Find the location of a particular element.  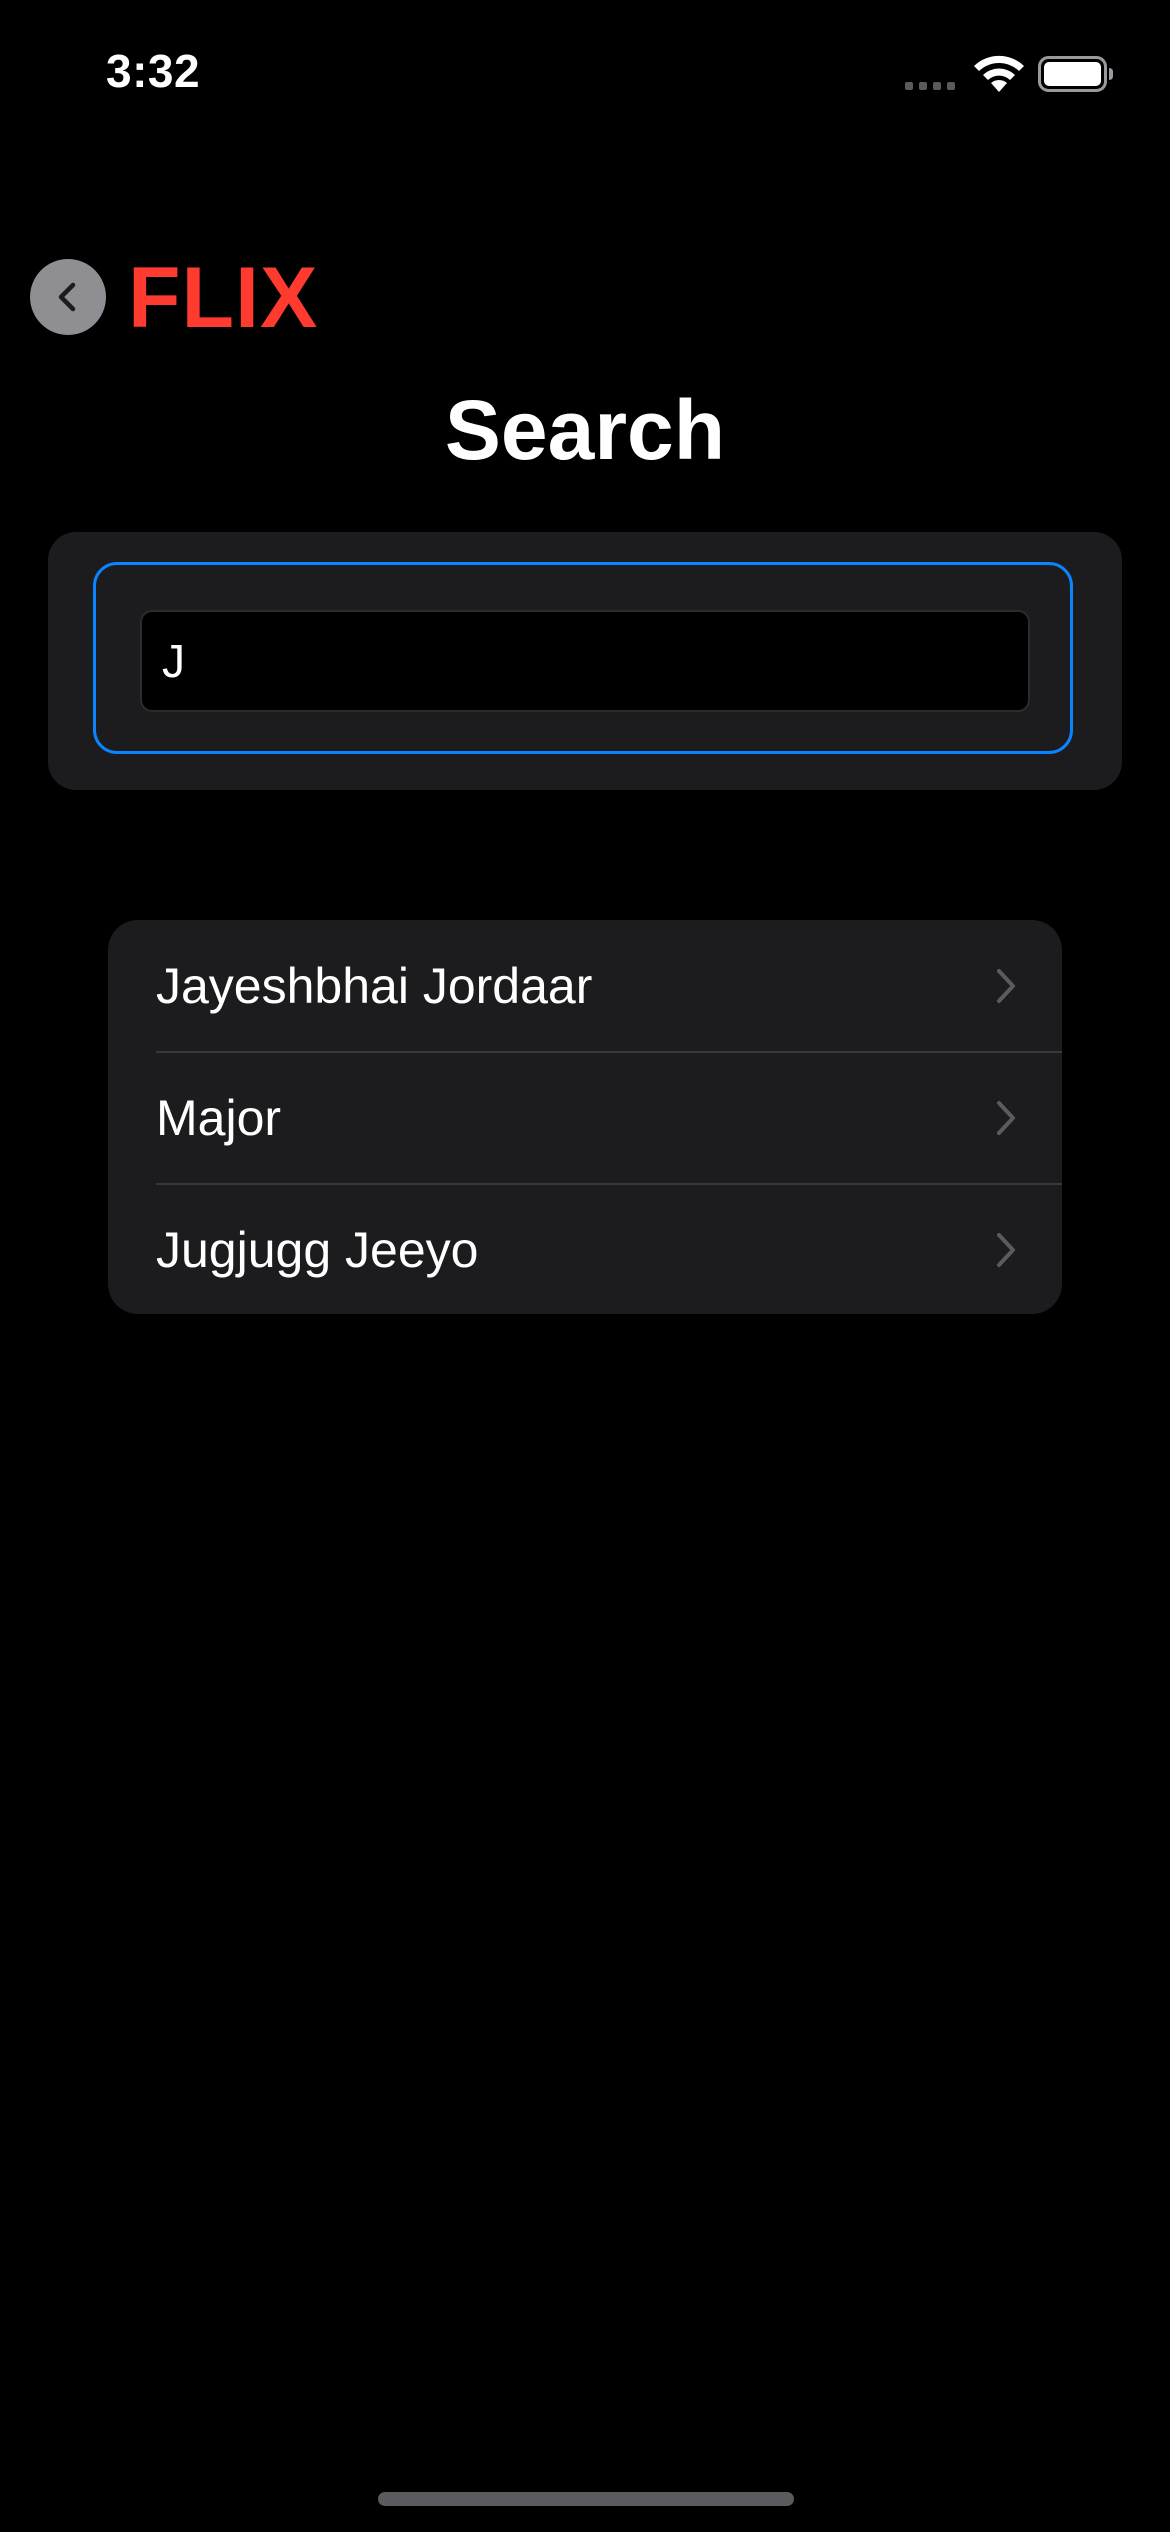

list-item: Jugjugg Jeeyo is located at coordinates (585, 1249).